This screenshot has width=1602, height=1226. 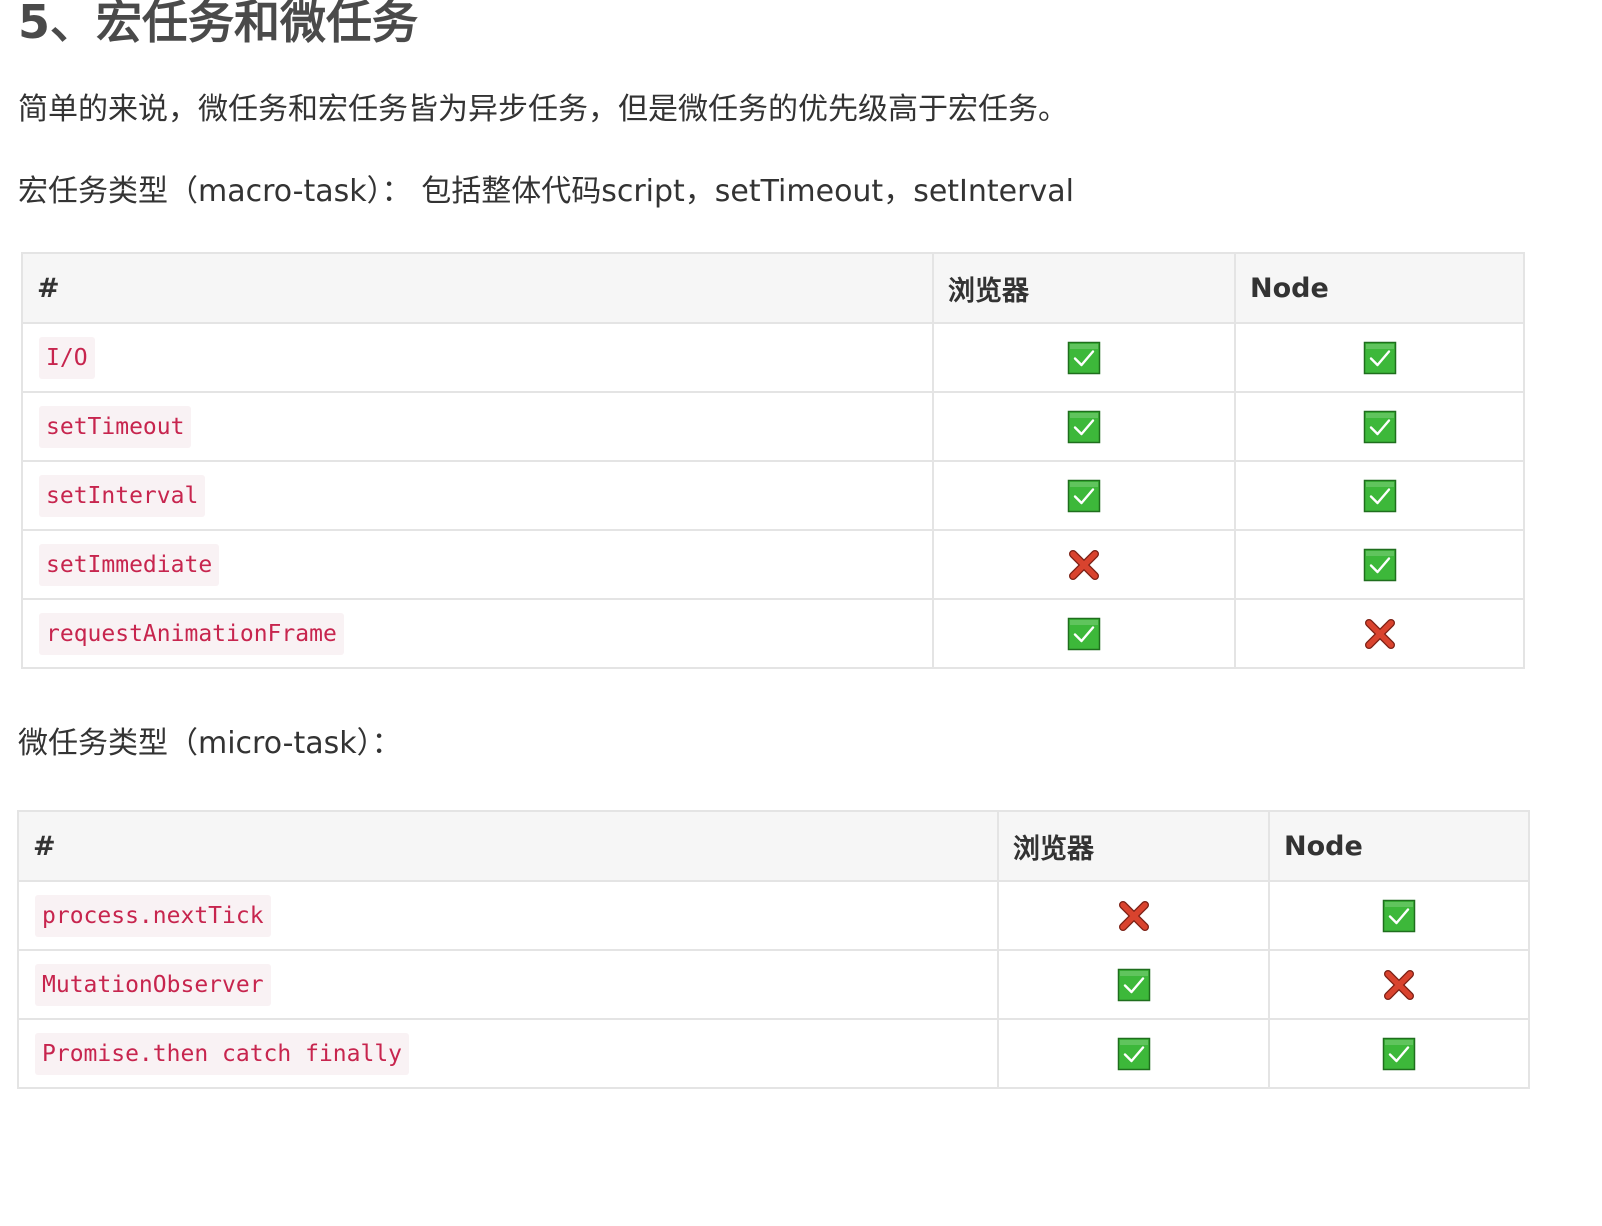 I want to click on api-name-code: MutationObserver, so click(x=153, y=984).